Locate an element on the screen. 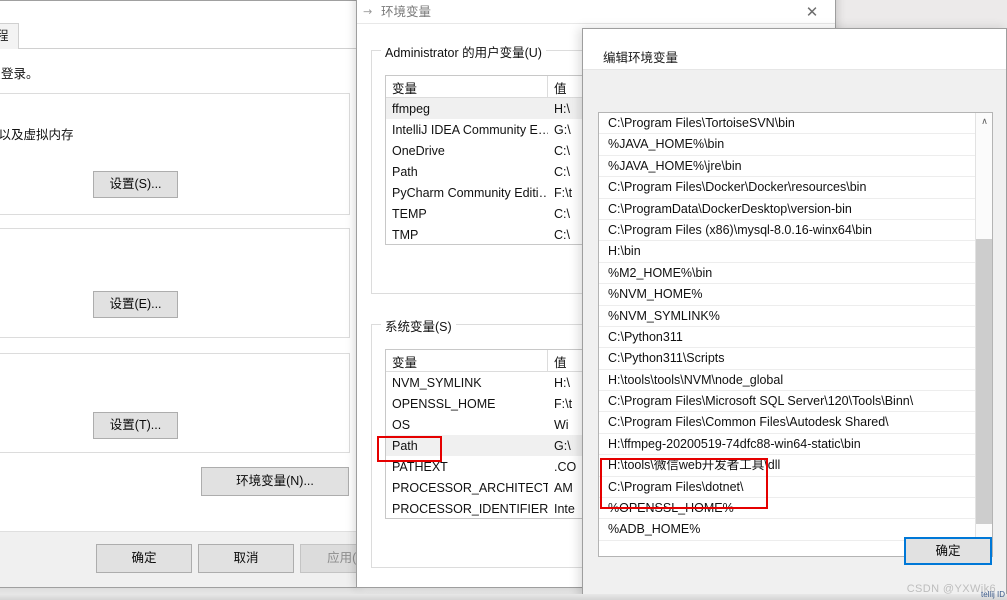 The width and height of the screenshot is (1007, 600). list-item: %NVM_SYMLINK% is located at coordinates (787, 316).